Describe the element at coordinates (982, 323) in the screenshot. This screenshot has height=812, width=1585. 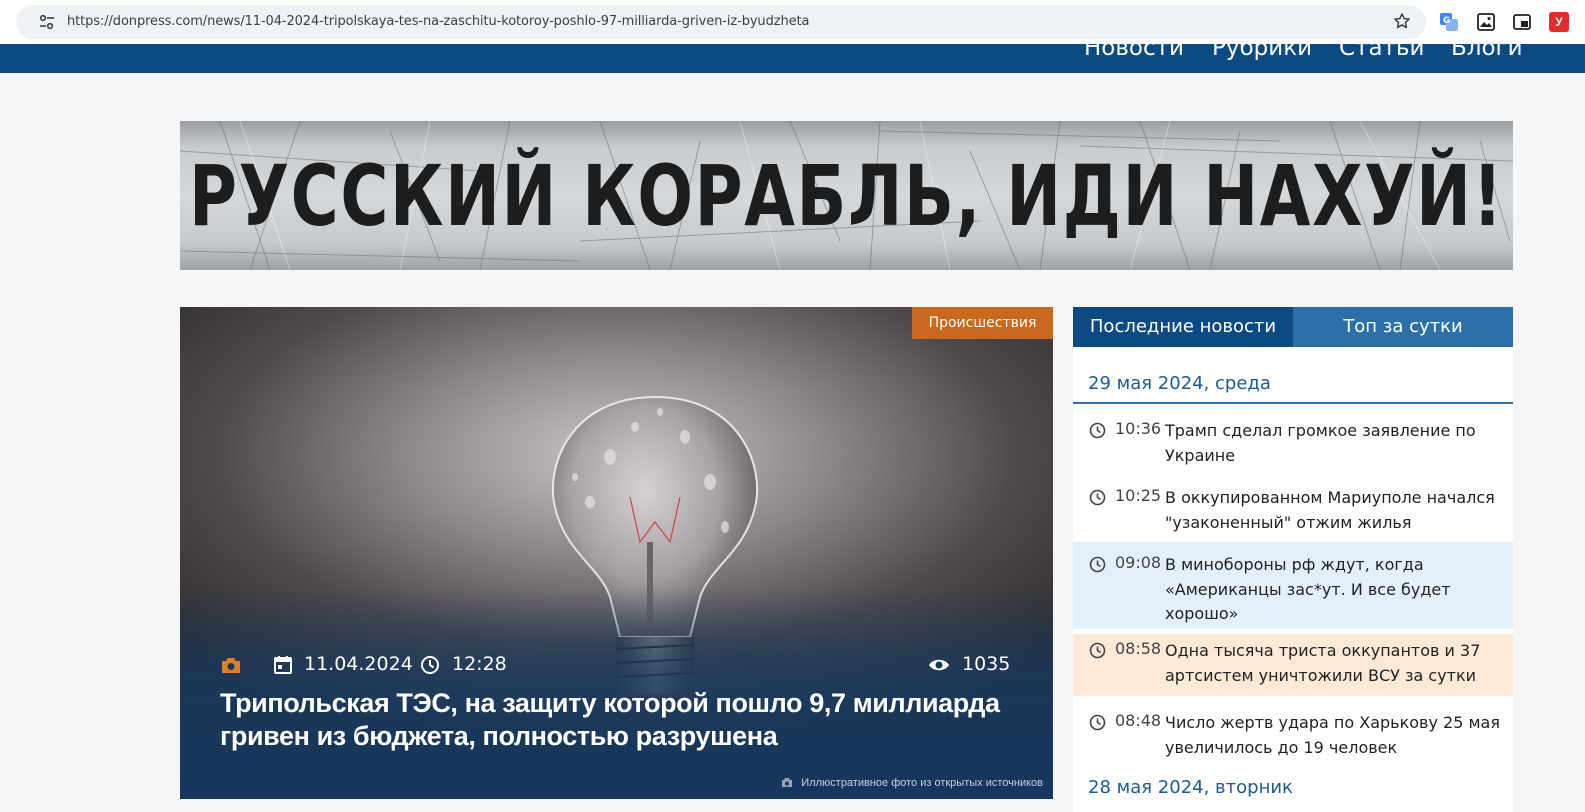
I see `category-badge: Происшествия` at that location.